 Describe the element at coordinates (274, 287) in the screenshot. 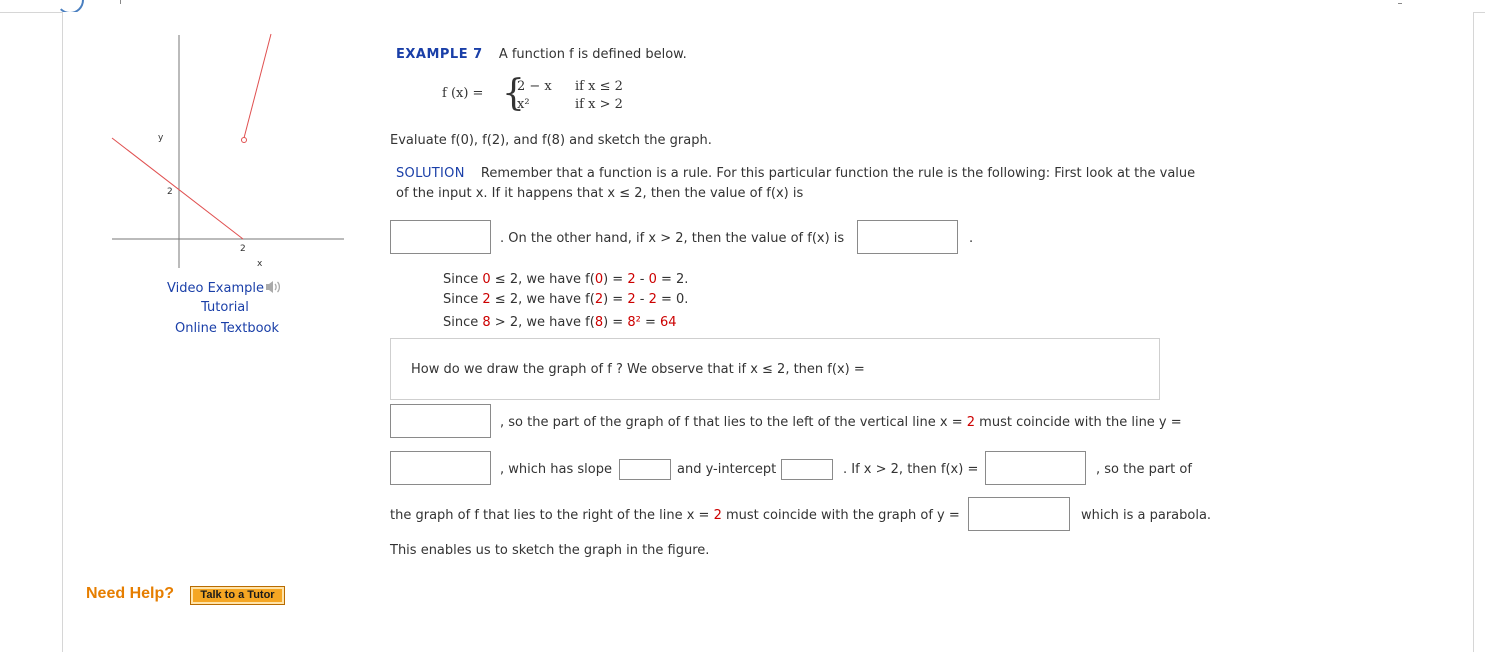

I see `speaker-icon` at that location.